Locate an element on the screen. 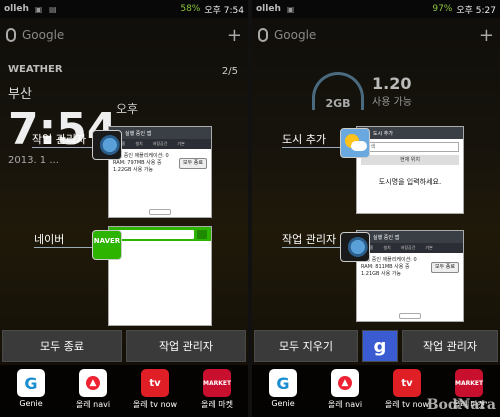 This screenshot has width=500, height=417. status-time: 오후 7:54 is located at coordinates (224, 10).